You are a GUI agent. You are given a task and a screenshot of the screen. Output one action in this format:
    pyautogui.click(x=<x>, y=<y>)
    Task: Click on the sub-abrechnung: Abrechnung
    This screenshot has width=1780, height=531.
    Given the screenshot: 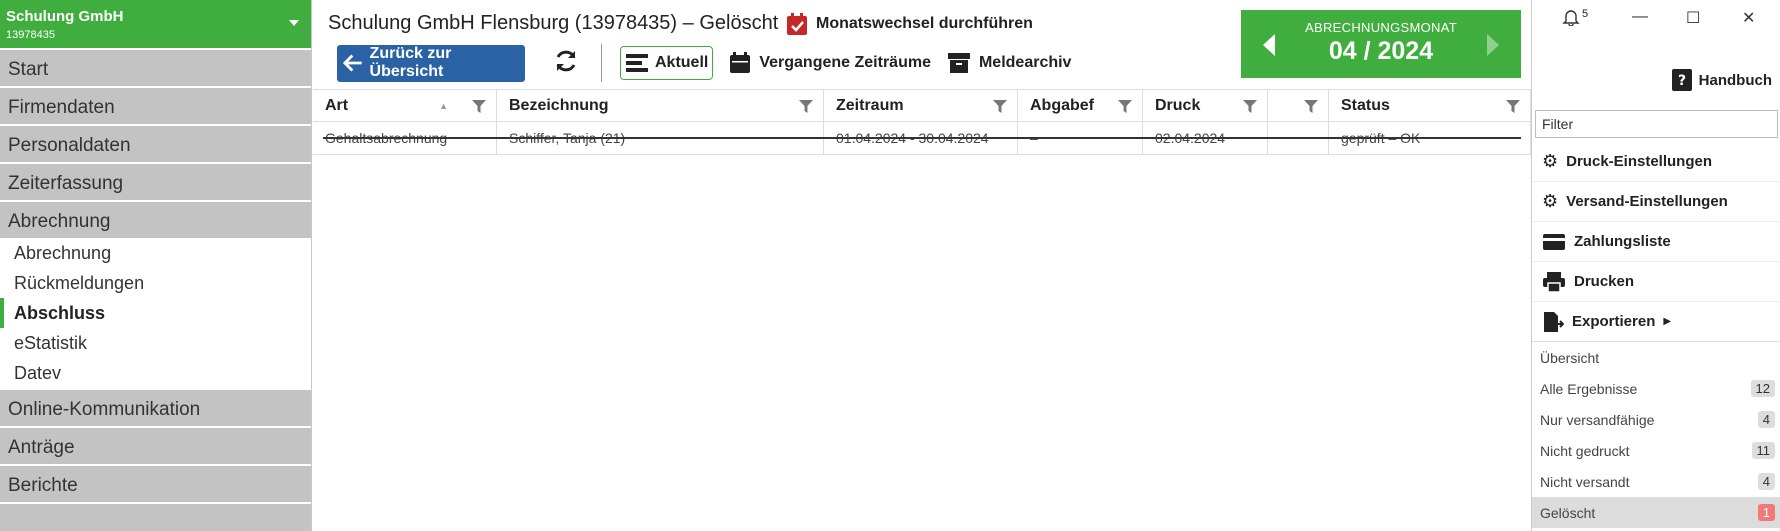 What is the action you would take?
    pyautogui.click(x=155, y=253)
    